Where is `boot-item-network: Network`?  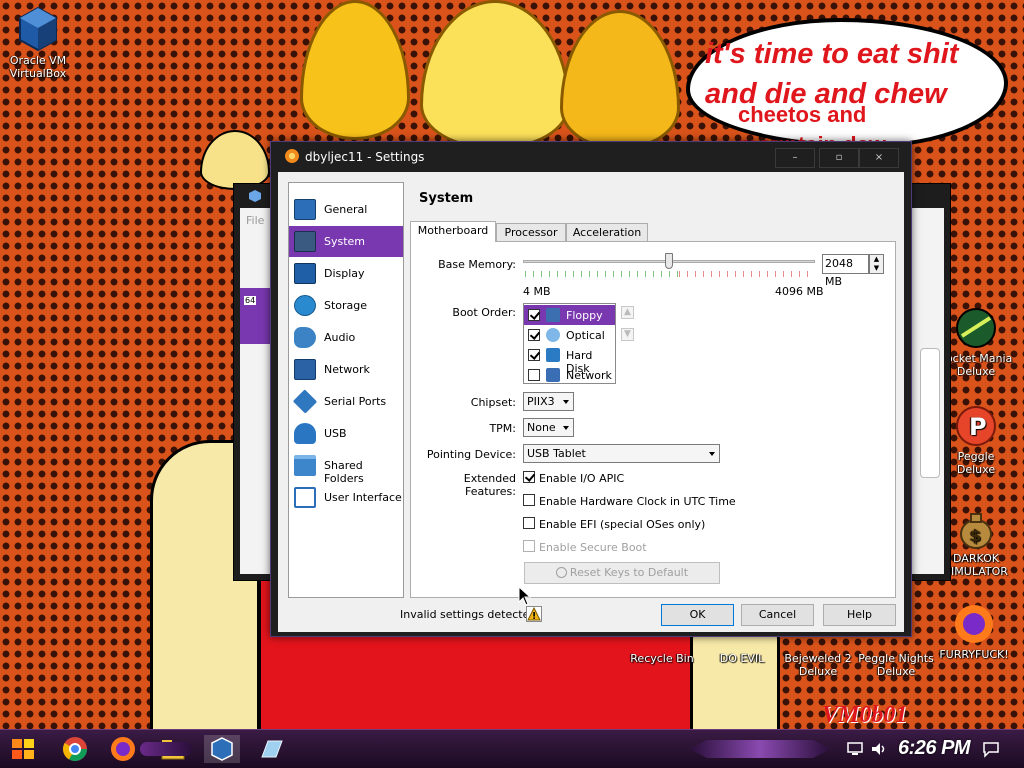 boot-item-network: Network is located at coordinates (569, 375).